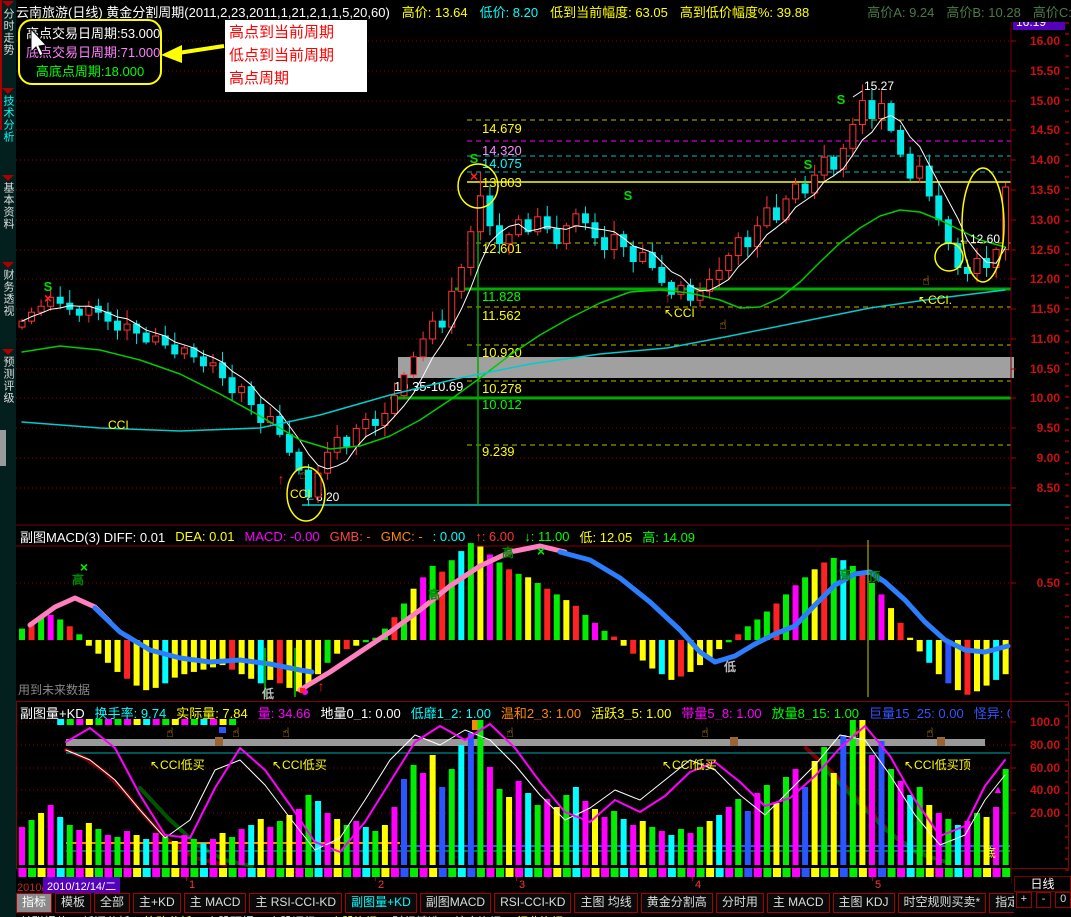 The width and height of the screenshot is (1071, 917). Describe the element at coordinates (533, 903) in the screenshot. I see `toolbar-button-RSI-CCI-KD: RSI-CCI-KD` at that location.